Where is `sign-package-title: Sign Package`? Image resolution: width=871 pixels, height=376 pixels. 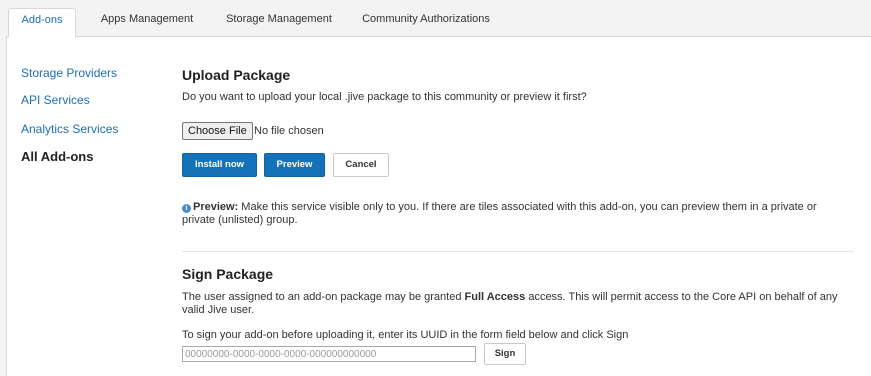 sign-package-title: Sign Package is located at coordinates (228, 274).